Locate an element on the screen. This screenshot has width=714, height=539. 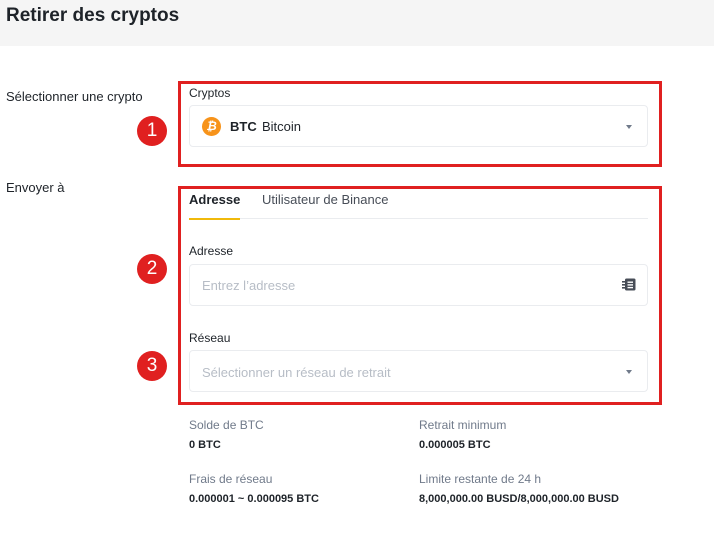
annotation-badge-2: 2 is located at coordinates (152, 269).